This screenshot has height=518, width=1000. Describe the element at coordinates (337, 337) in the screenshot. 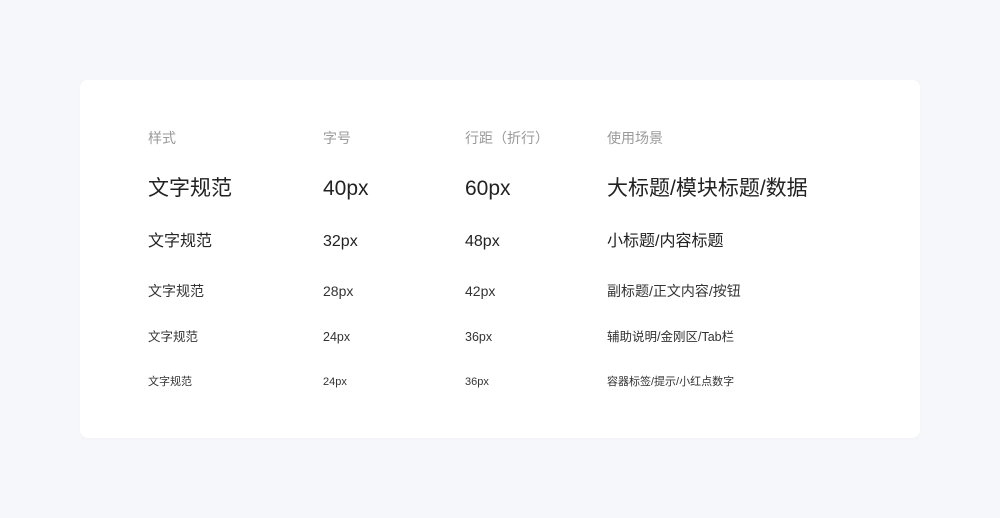

I see `row-4-font-size: 24px` at that location.